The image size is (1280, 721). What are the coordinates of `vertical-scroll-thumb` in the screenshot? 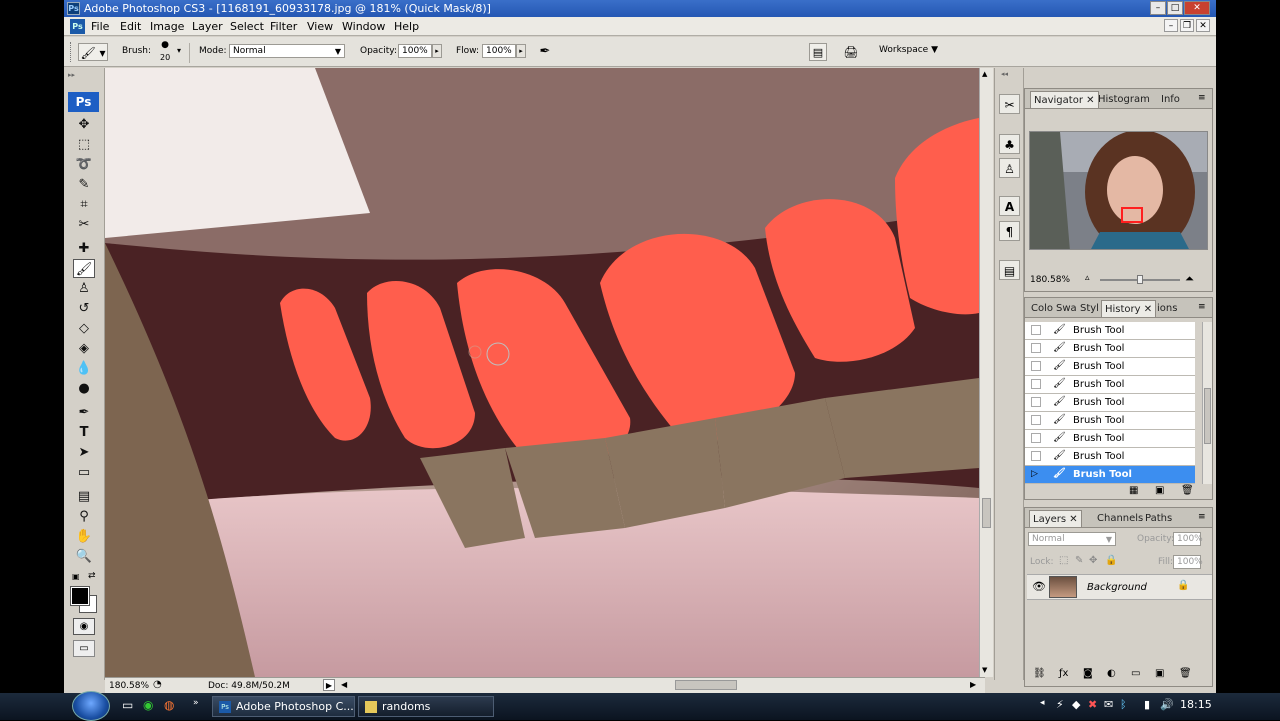 It's located at (986, 513).